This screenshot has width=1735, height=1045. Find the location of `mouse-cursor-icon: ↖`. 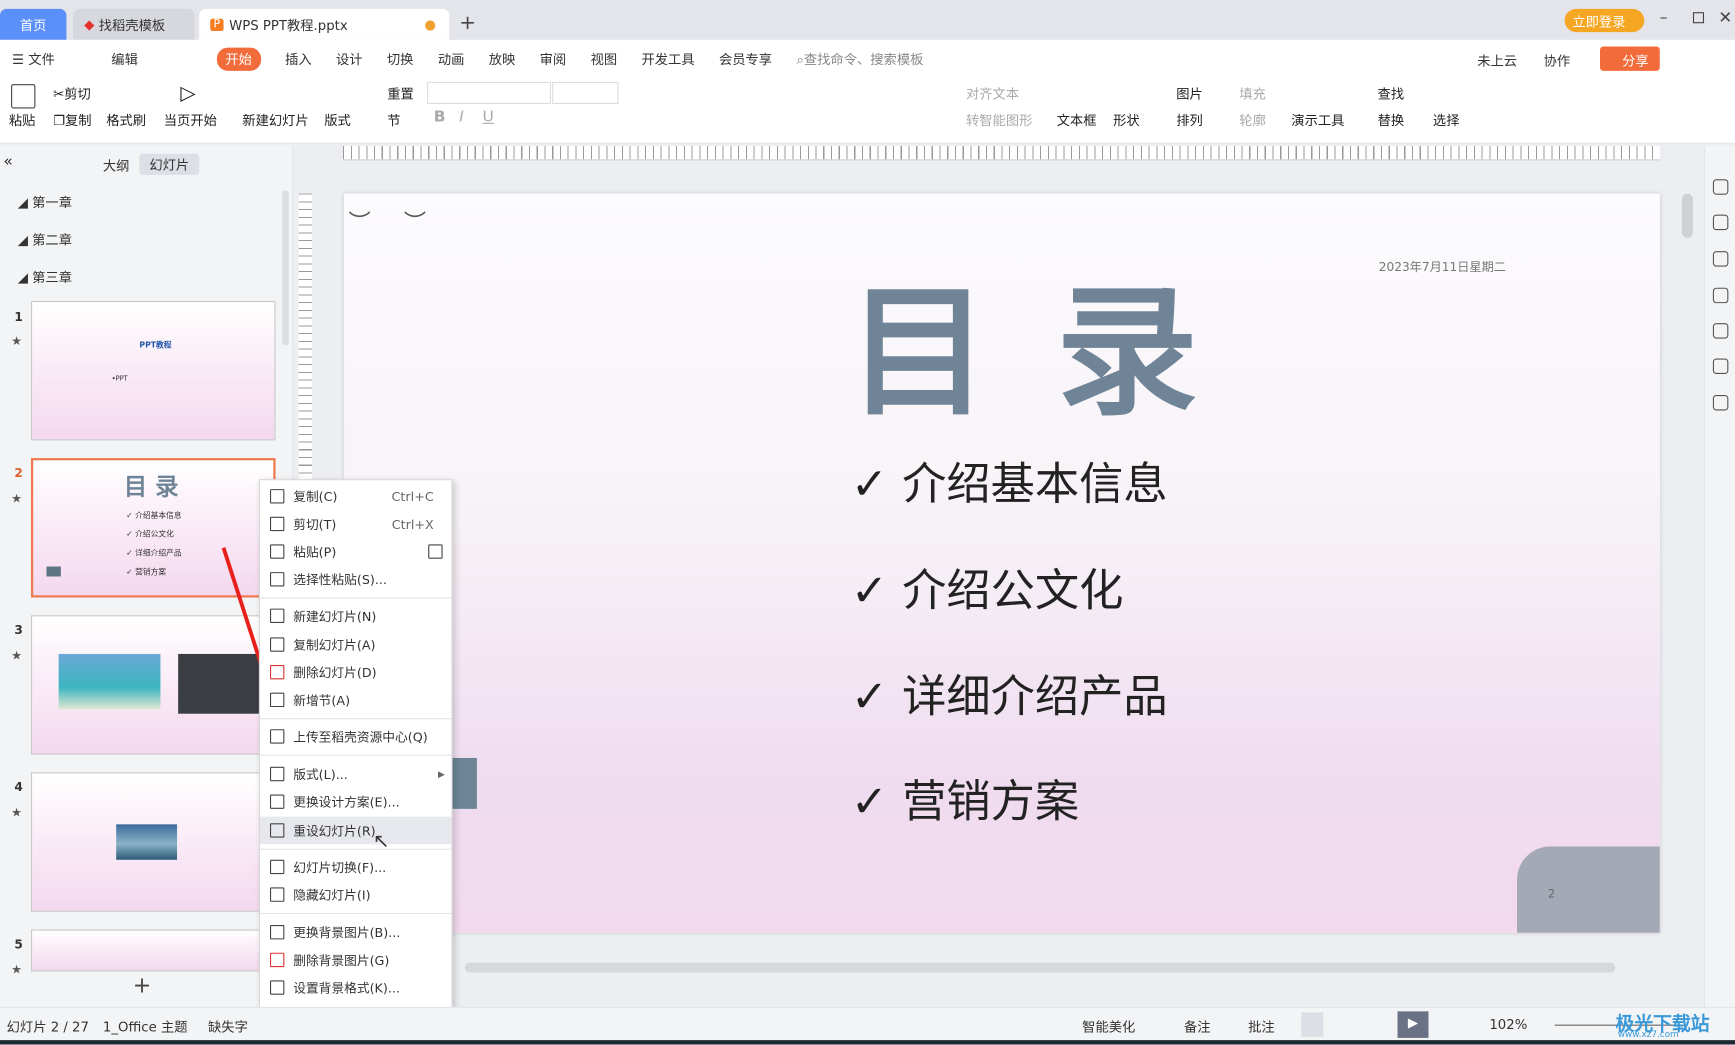

mouse-cursor-icon: ↖ is located at coordinates (381, 841).